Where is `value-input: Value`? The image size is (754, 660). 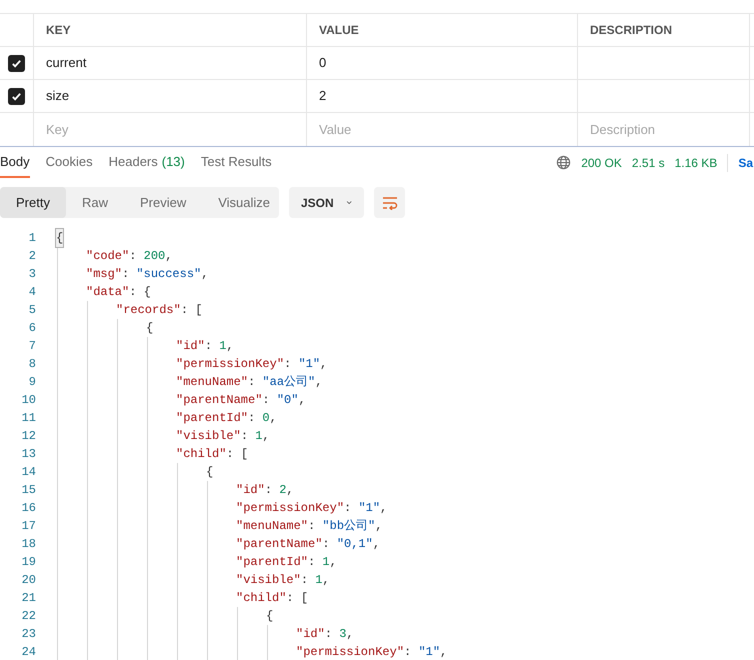 value-input: Value is located at coordinates (442, 130).